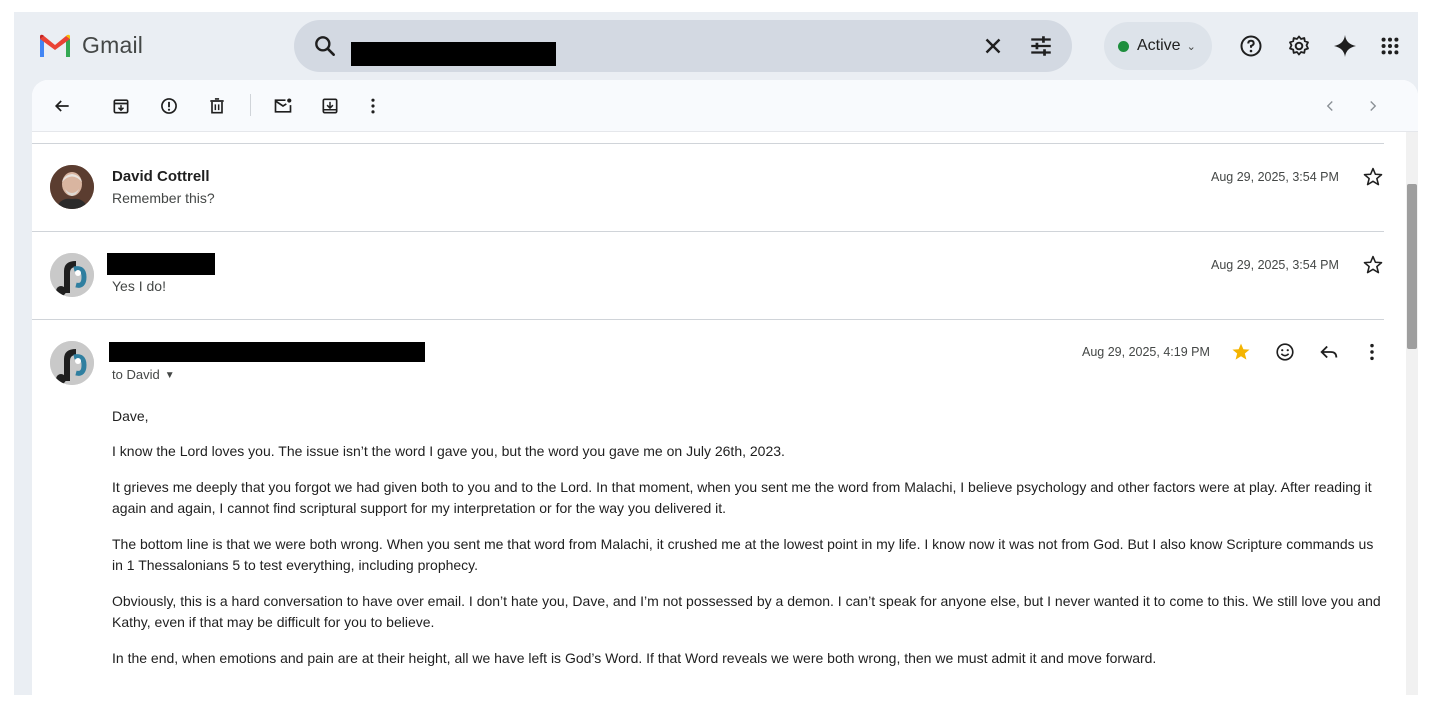 Image resolution: width=1430 pixels, height=715 pixels. I want to click on settings-gear-icon, so click(1299, 46).